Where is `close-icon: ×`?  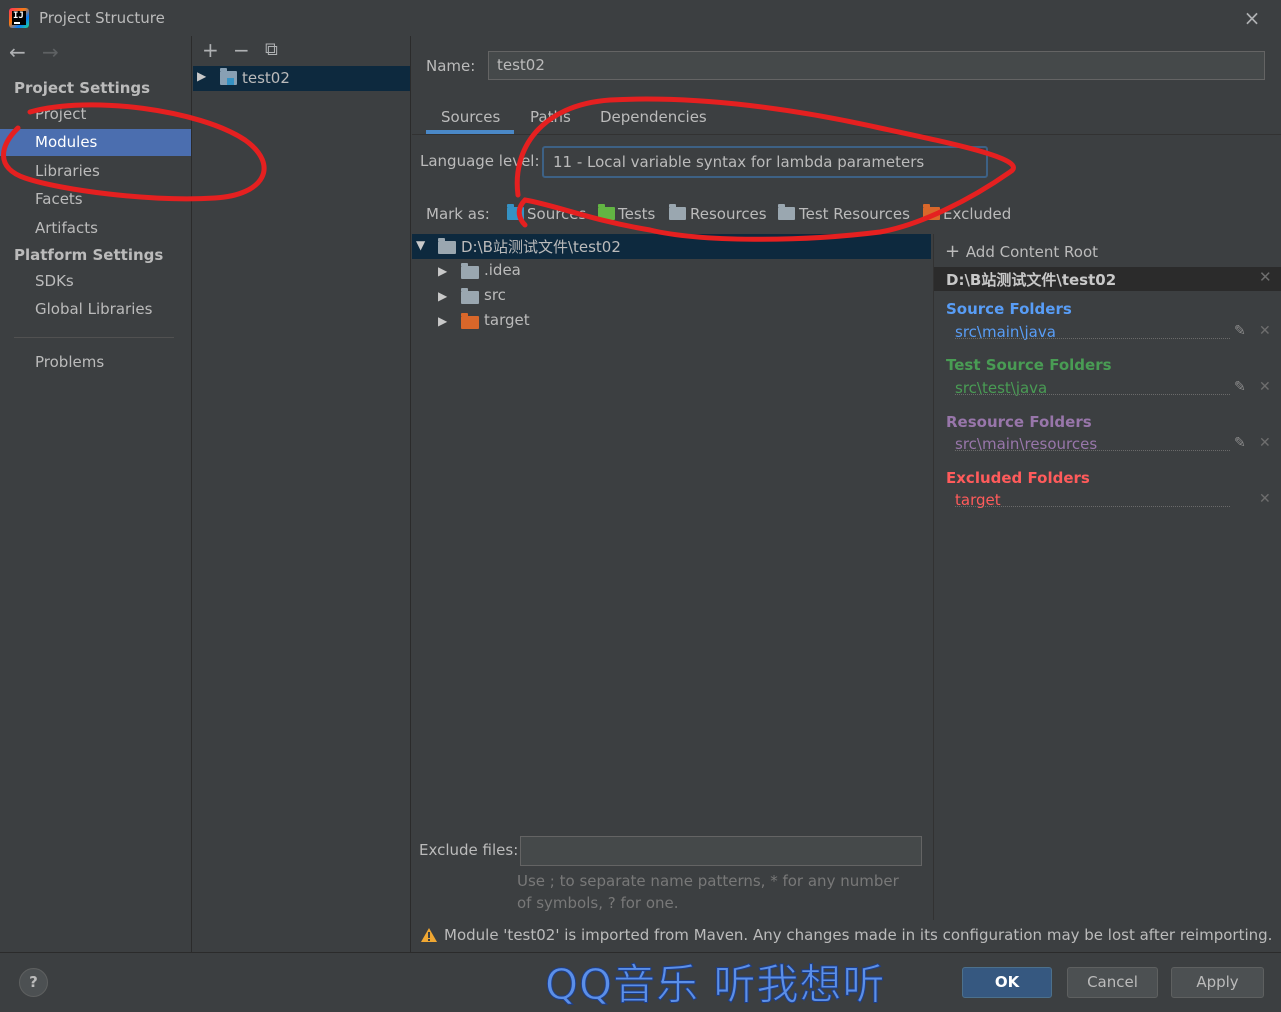
close-icon: × is located at coordinates (1252, 18).